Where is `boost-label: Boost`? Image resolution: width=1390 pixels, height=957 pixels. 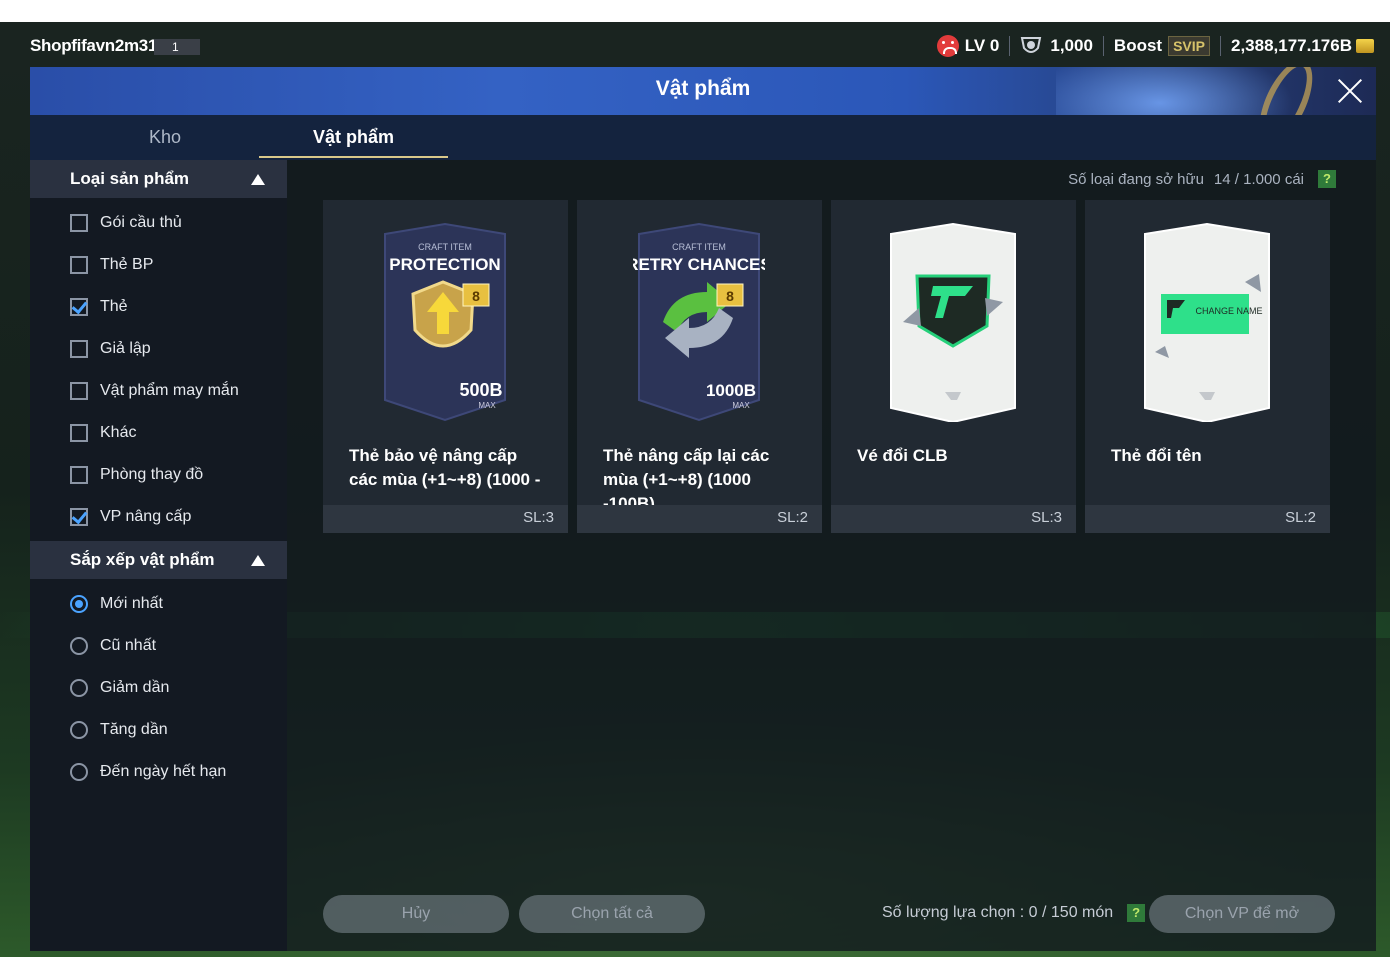 boost-label: Boost is located at coordinates (1138, 46).